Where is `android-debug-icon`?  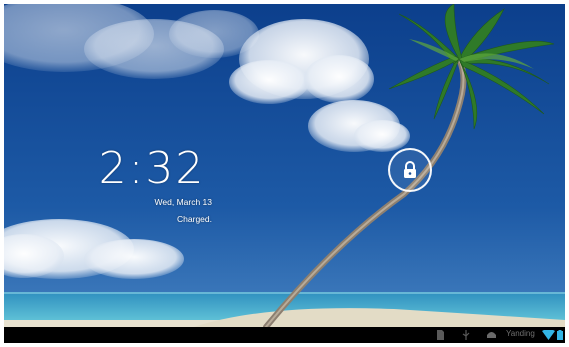
android-debug-icon is located at coordinates (491, 335).